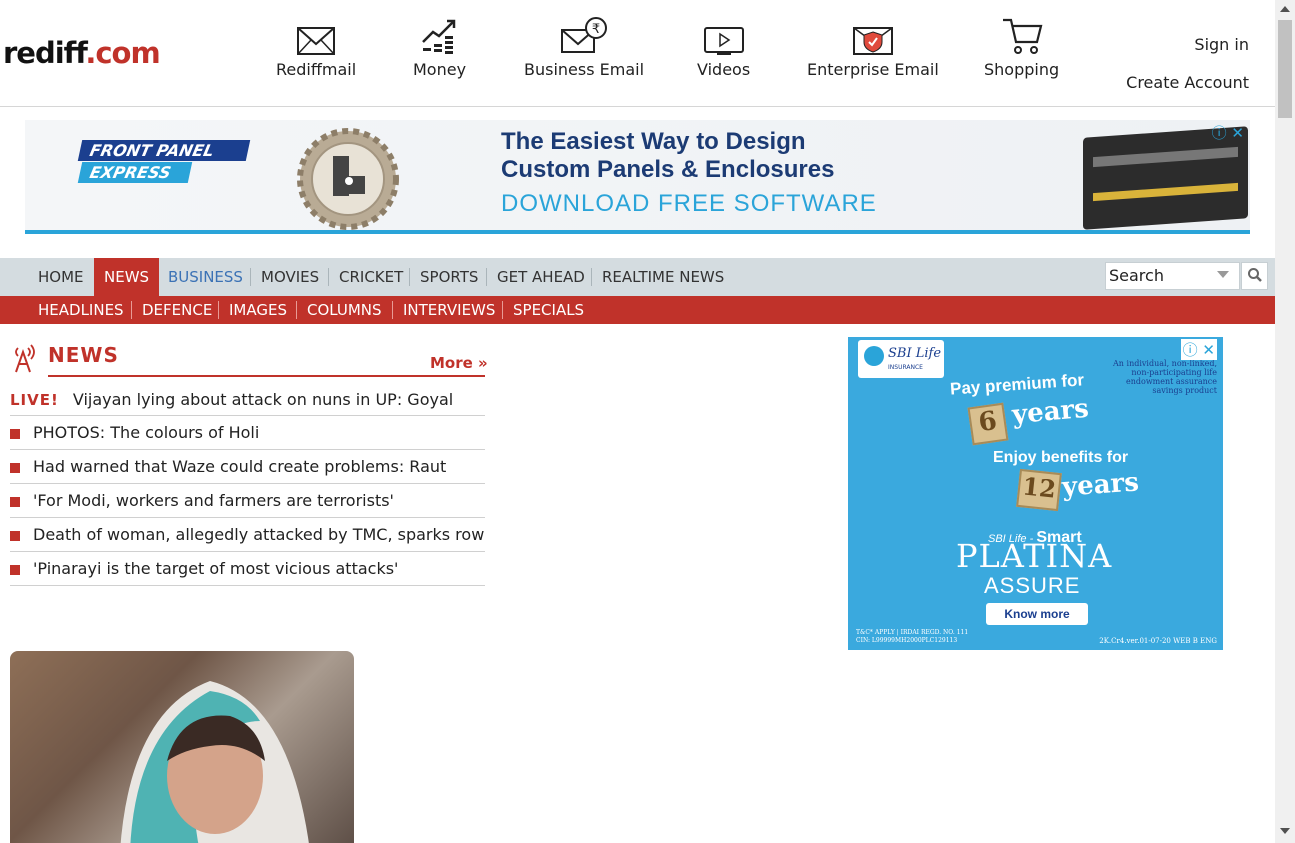 The width and height of the screenshot is (1295, 843). Describe the element at coordinates (316, 41) in the screenshot. I see `mail-icon` at that location.